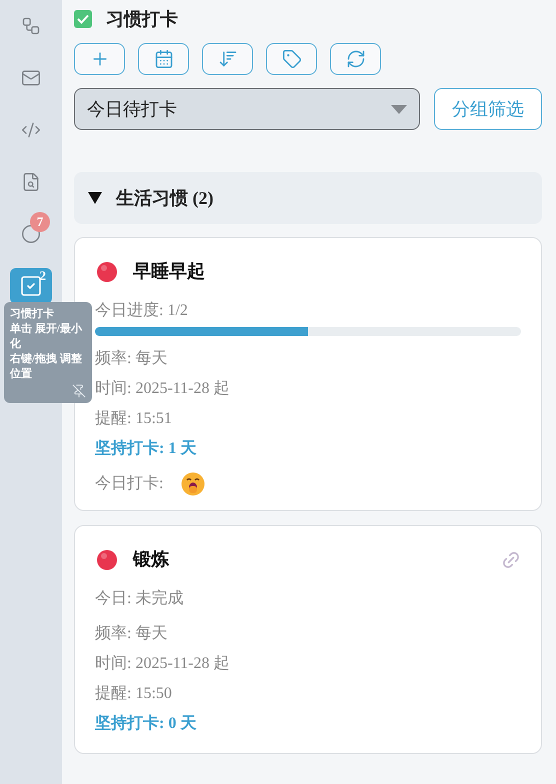  What do you see at coordinates (31, 26) in the screenshot?
I see `network-icon` at bounding box center [31, 26].